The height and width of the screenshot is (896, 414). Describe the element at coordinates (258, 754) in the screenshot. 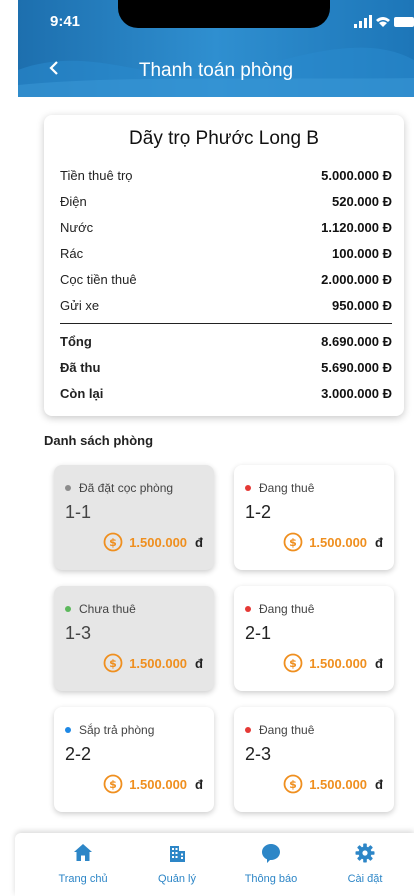

I see `room-name: 2-3` at that location.